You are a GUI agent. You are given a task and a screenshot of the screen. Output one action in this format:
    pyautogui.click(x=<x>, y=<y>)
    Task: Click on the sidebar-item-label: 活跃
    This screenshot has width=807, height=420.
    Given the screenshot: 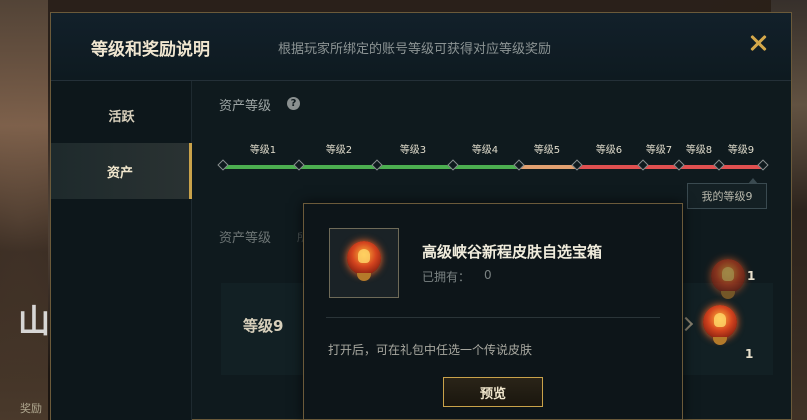 What is the action you would take?
    pyautogui.click(x=121, y=117)
    